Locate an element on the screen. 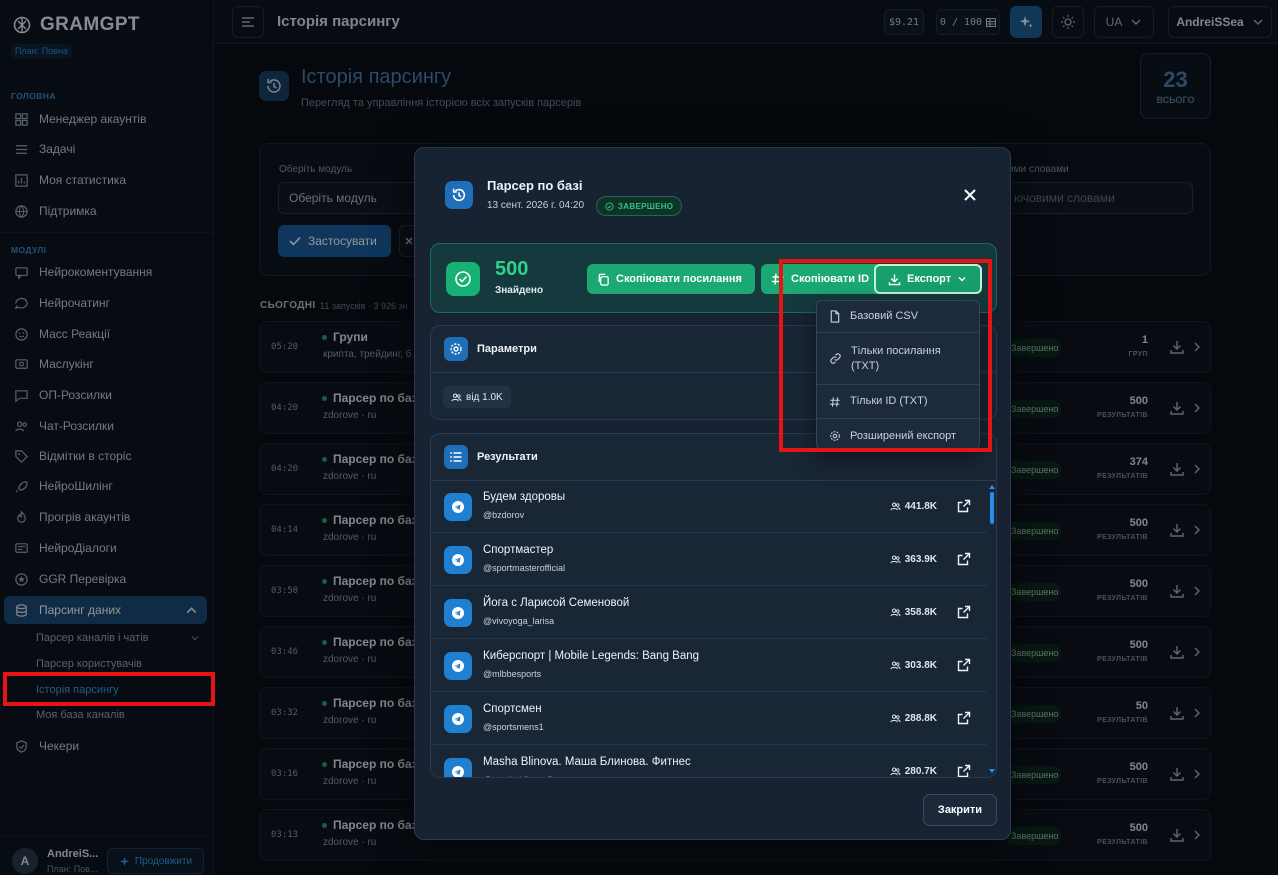  result-subscribers: 288.8K is located at coordinates (904, 718).